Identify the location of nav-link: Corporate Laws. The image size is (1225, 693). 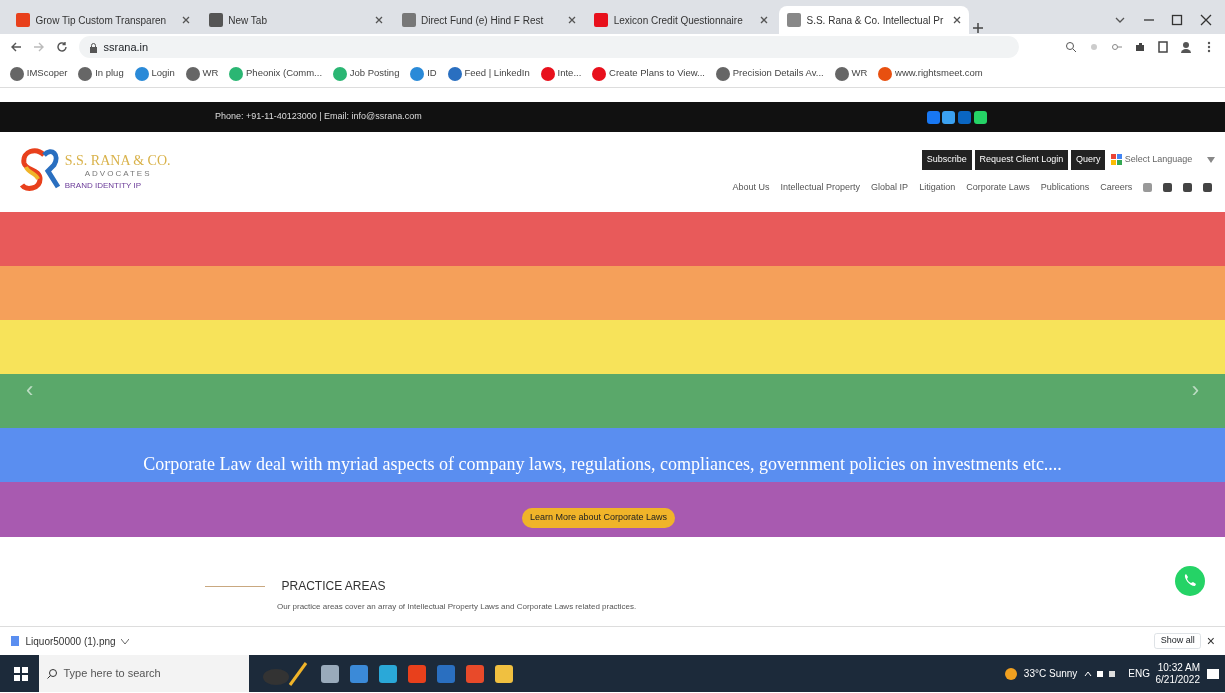
(998, 187).